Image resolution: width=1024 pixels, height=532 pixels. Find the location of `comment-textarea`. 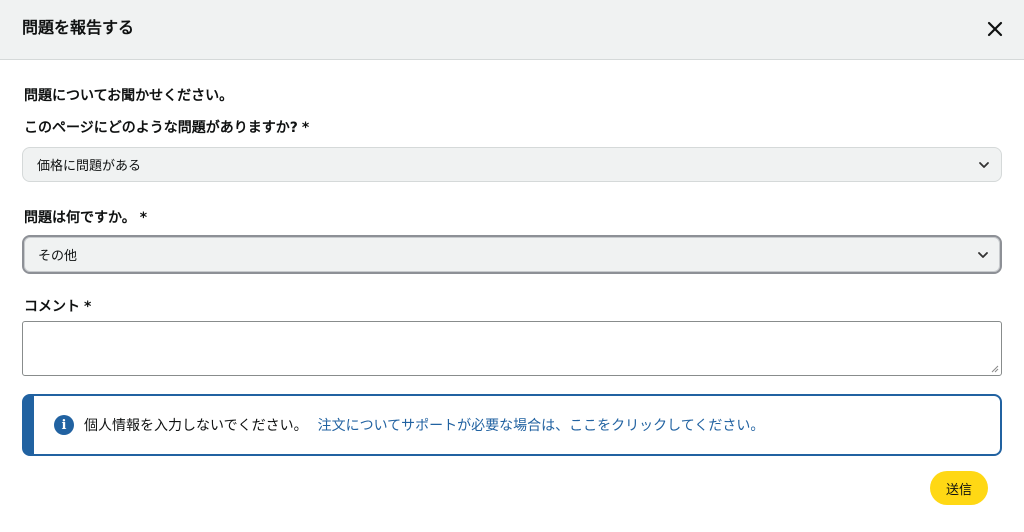

comment-textarea is located at coordinates (512, 348).